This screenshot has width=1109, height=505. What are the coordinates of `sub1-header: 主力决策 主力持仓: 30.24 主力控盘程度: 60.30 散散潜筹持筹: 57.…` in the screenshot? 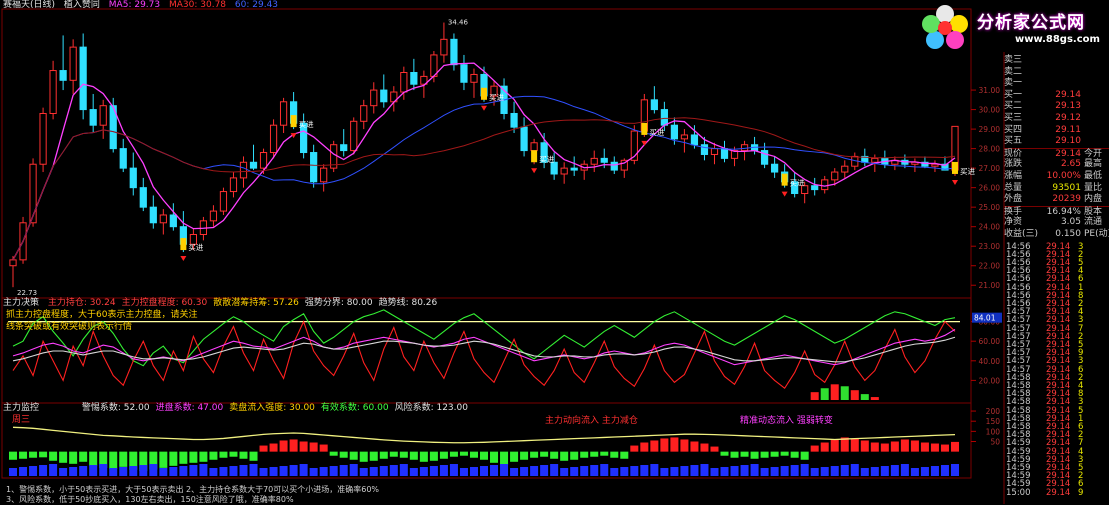 It's located at (226, 303).